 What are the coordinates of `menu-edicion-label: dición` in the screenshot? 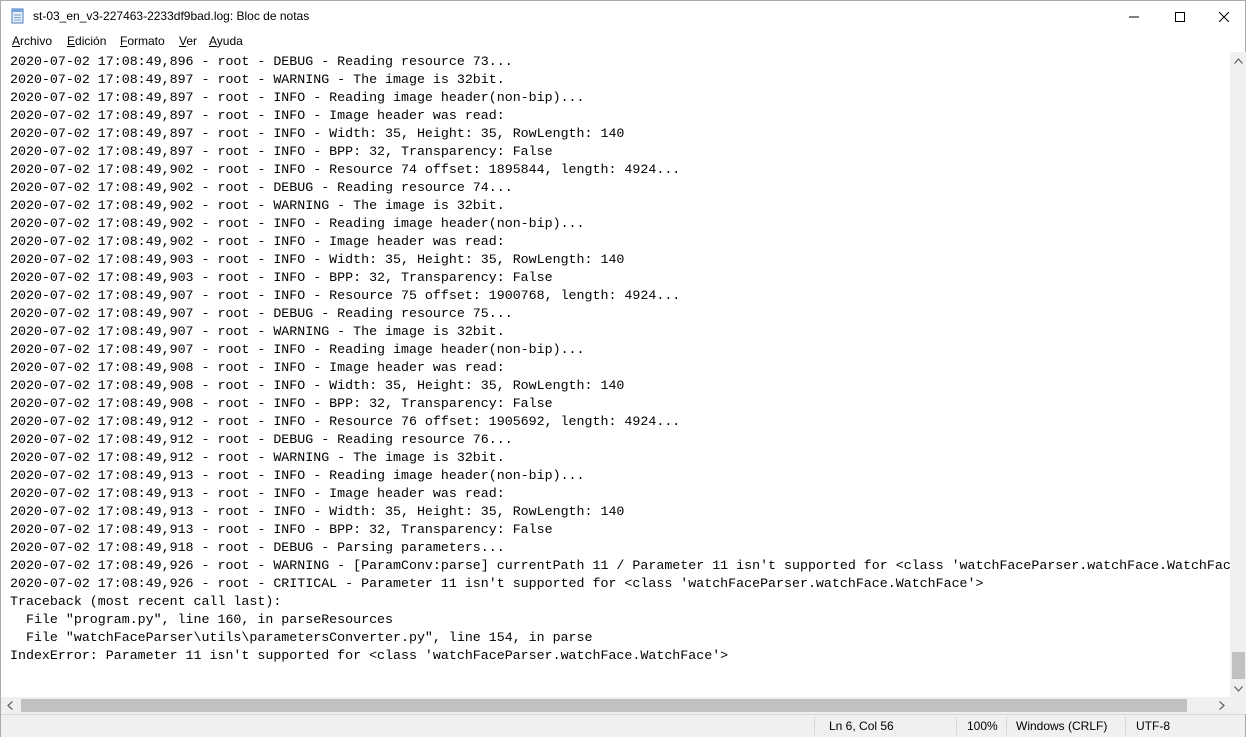 It's located at (91, 41).